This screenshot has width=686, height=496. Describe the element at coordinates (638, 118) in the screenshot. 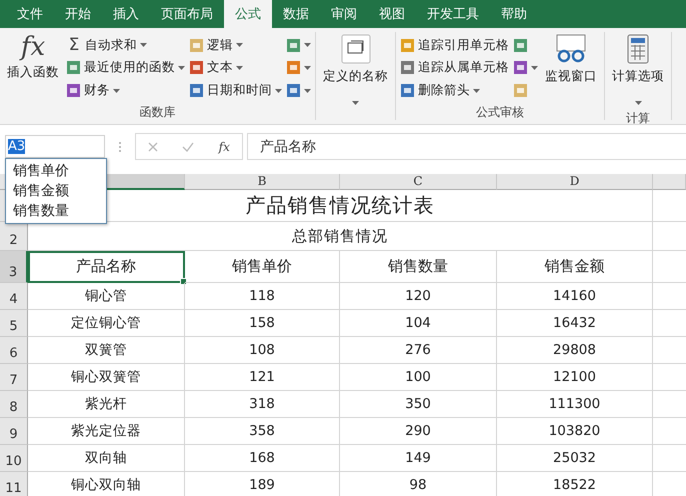

I see `group-label: 计算` at that location.